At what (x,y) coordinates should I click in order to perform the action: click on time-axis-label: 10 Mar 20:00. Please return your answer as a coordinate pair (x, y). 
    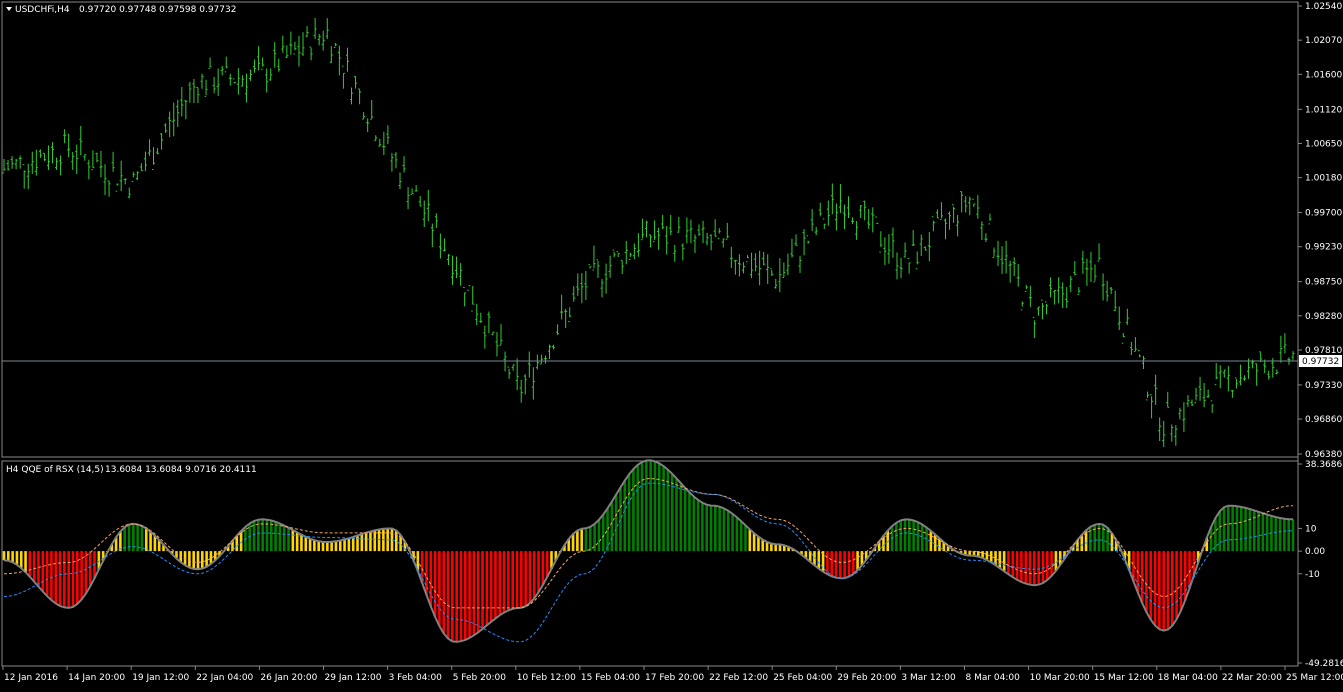
    Looking at the image, I should click on (1060, 678).